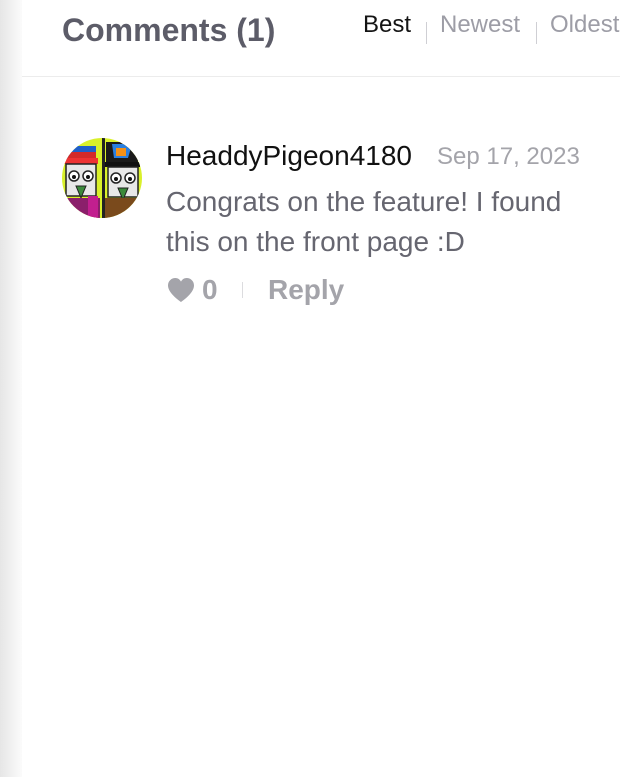 This screenshot has height=777, width=620. I want to click on comment-author: HeaddyPigeon4180, so click(289, 156).